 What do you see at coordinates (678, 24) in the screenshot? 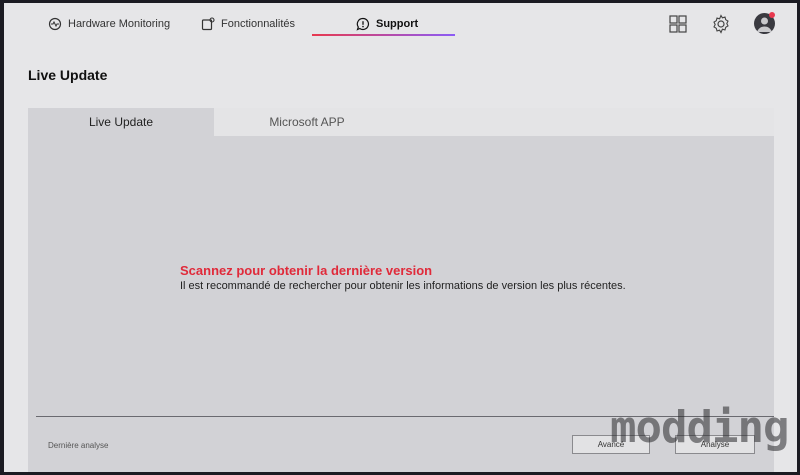
I see `grid-icon` at bounding box center [678, 24].